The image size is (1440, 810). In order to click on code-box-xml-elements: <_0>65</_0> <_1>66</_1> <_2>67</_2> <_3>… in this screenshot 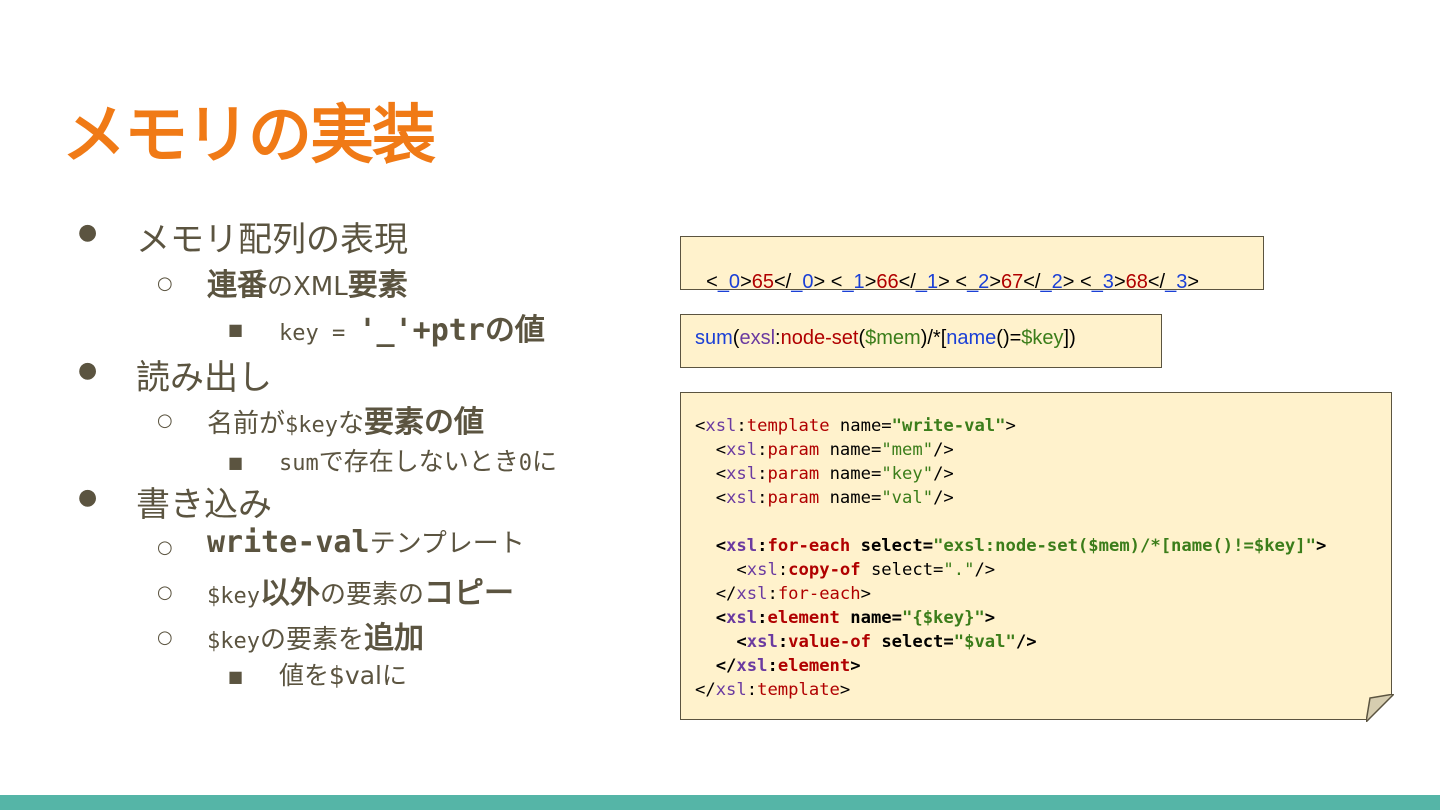, I will do `click(972, 264)`.